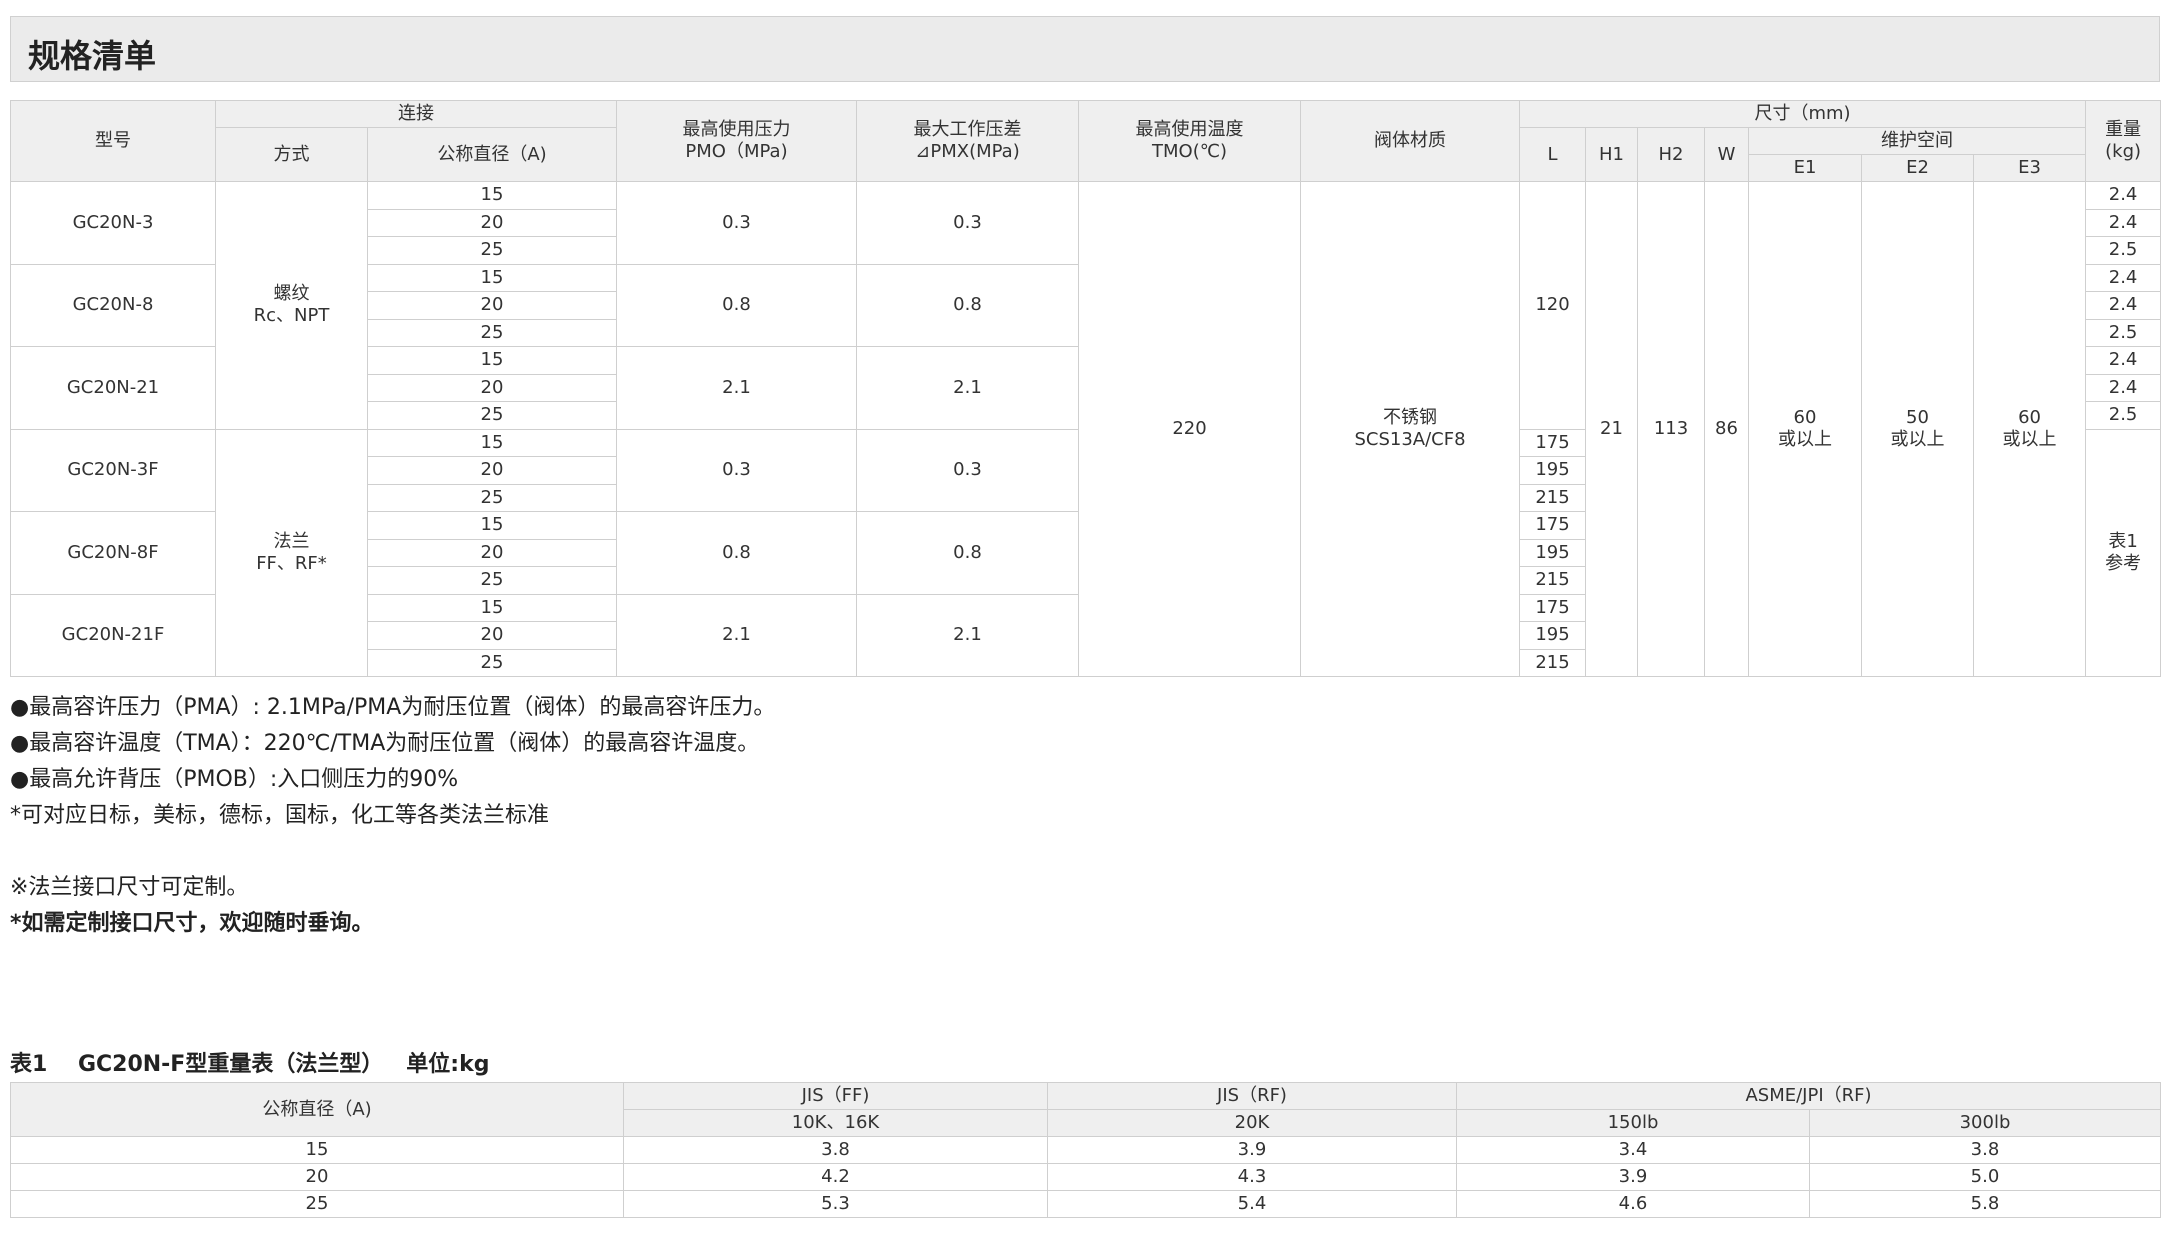 The width and height of the screenshot is (2173, 1239). I want to click on model-cell: GC20N-8F, so click(113, 553).